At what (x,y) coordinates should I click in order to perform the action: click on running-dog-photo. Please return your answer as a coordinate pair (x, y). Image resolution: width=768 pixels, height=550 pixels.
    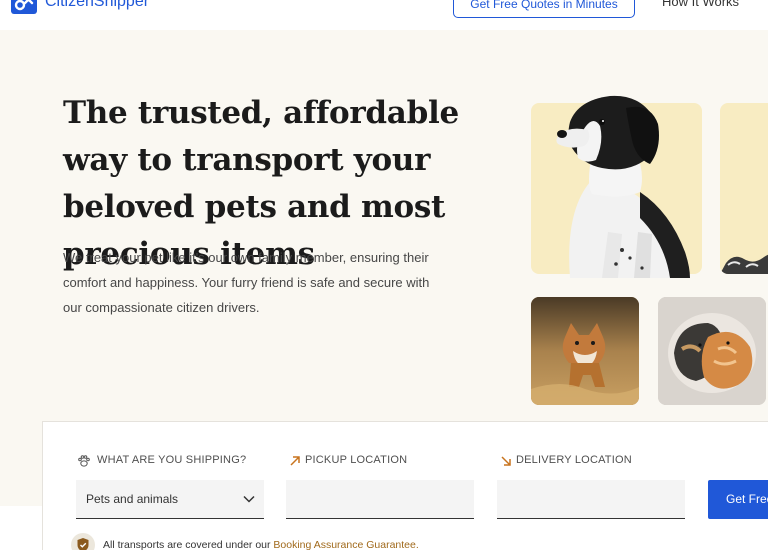
    Looking at the image, I should click on (585, 351).